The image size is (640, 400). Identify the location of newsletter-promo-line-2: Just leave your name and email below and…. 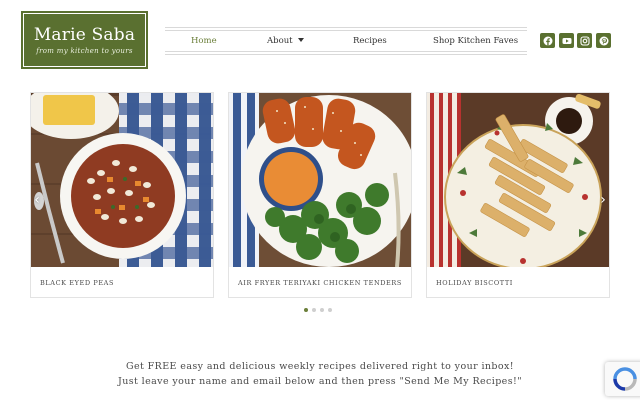
(320, 381).